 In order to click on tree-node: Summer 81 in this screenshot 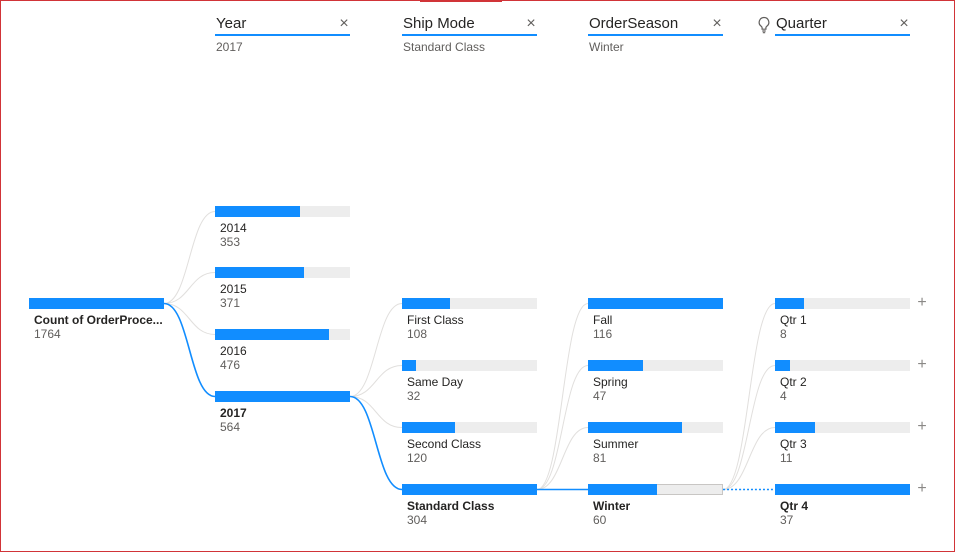, I will do `click(655, 443)`.